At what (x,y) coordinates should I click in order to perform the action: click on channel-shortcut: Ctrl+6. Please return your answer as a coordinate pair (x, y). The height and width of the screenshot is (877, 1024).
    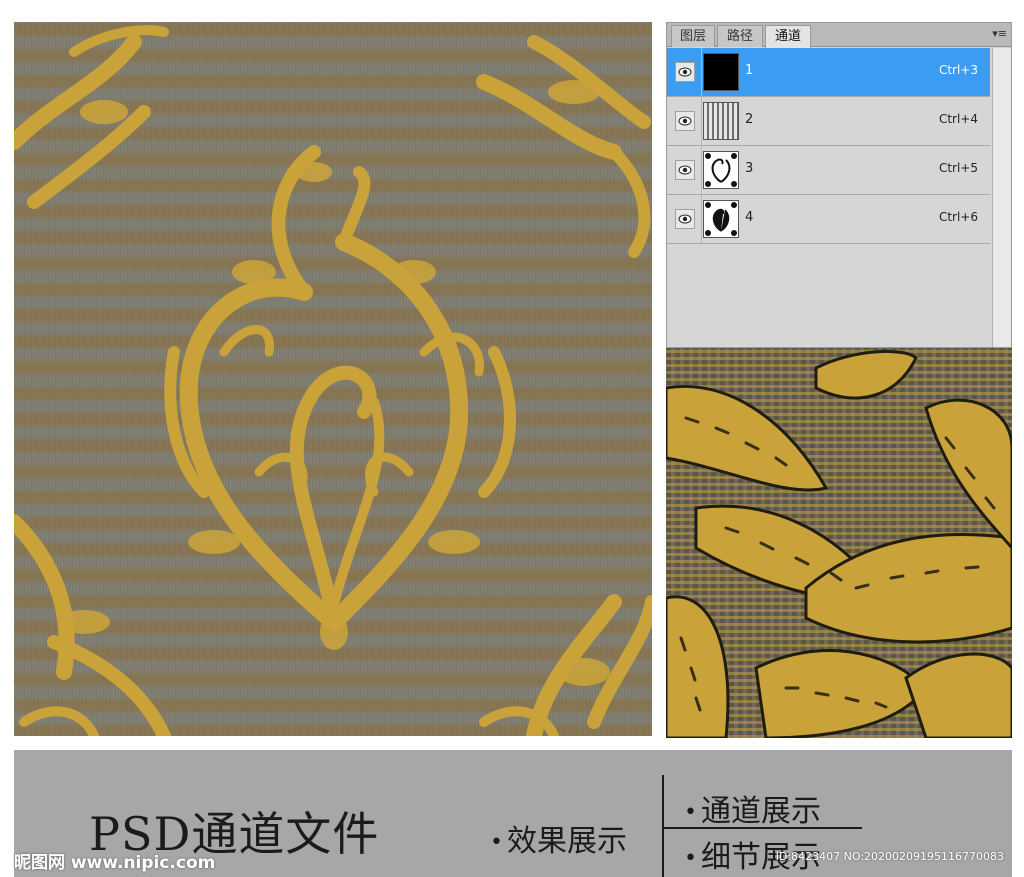
    Looking at the image, I should click on (958, 217).